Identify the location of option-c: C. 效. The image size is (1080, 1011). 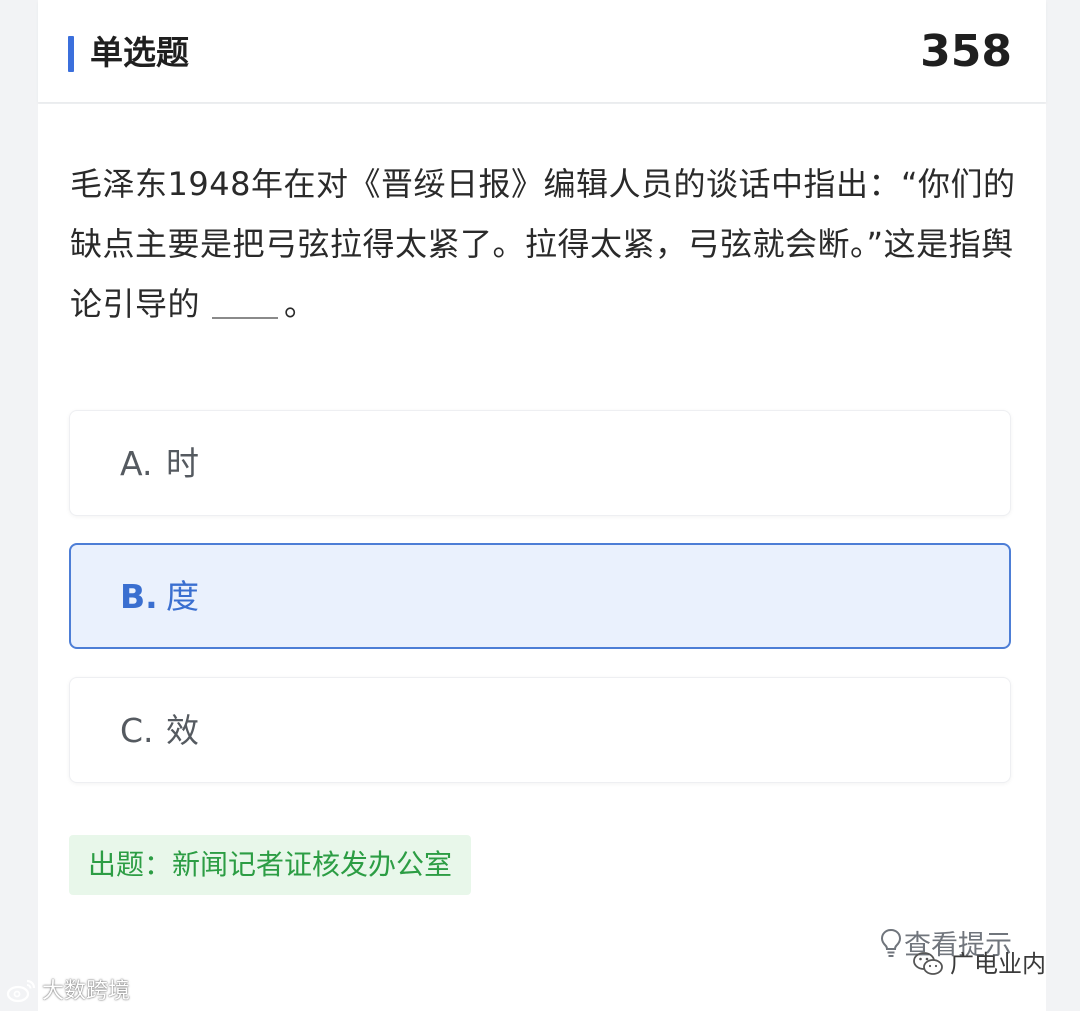
(540, 730).